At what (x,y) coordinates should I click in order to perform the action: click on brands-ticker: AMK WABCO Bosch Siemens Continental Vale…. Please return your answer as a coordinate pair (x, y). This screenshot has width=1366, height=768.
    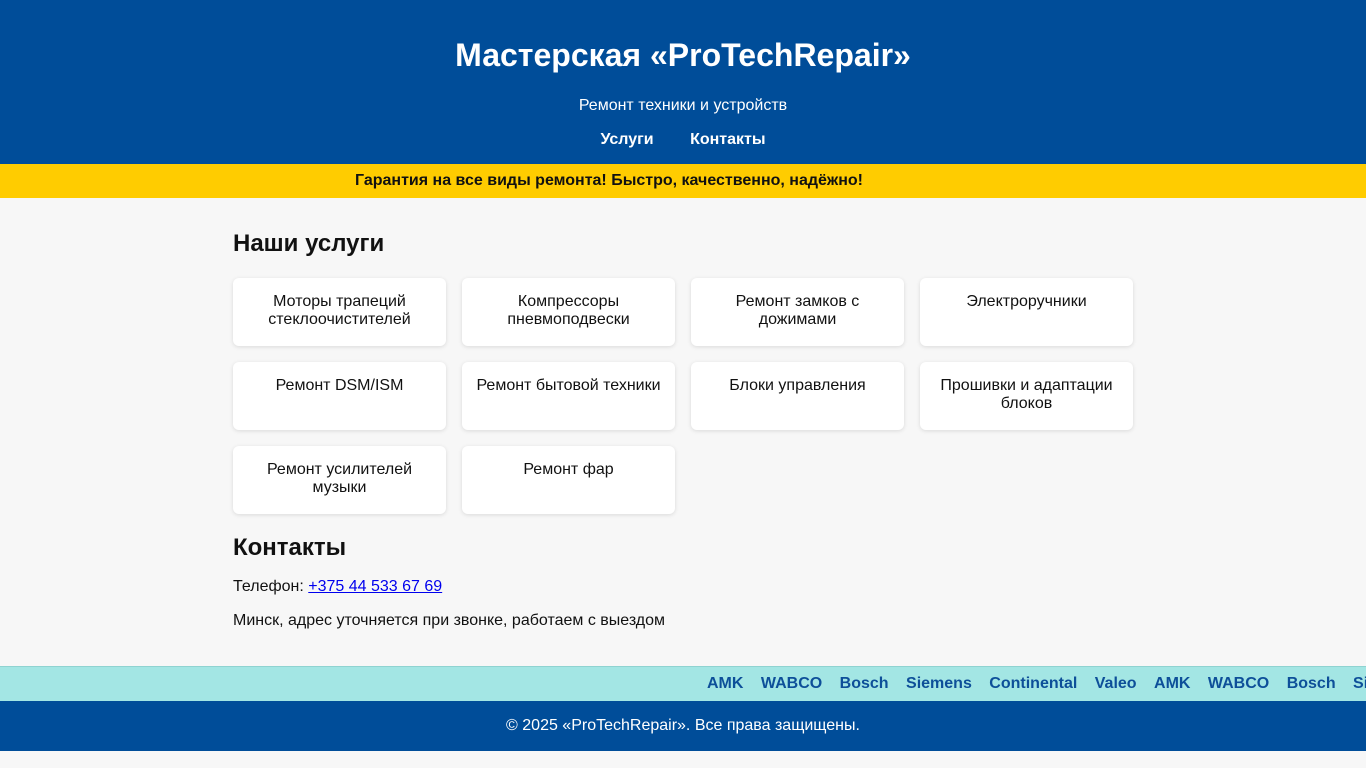
    Looking at the image, I should click on (683, 684).